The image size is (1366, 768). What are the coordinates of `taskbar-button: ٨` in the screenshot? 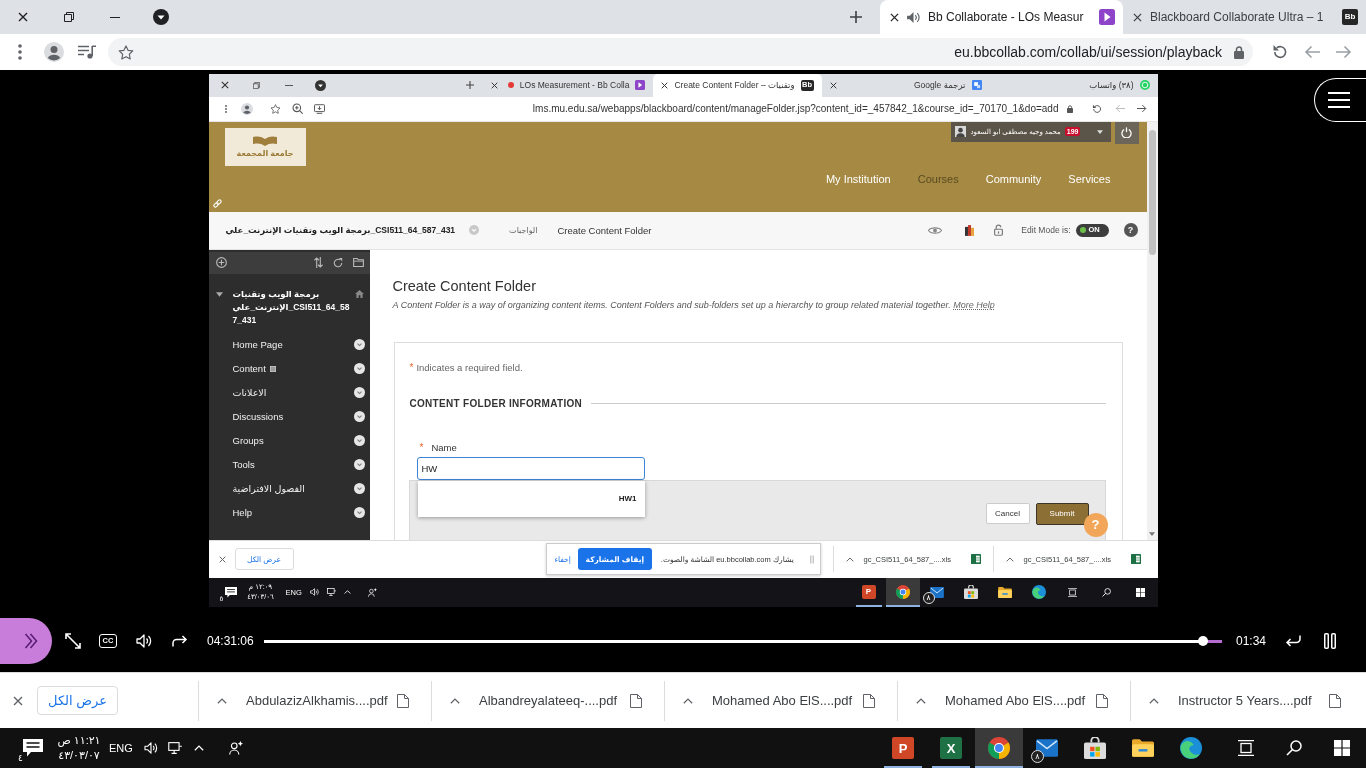 It's located at (1047, 748).